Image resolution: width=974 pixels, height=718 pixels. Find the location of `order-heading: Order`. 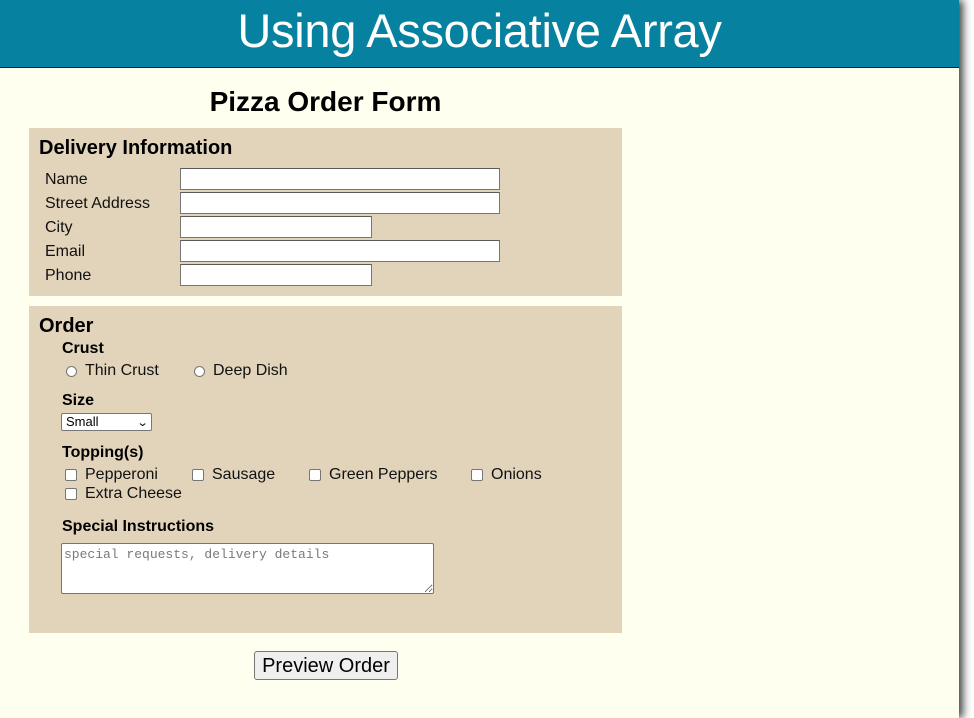

order-heading: Order is located at coordinates (66, 326).